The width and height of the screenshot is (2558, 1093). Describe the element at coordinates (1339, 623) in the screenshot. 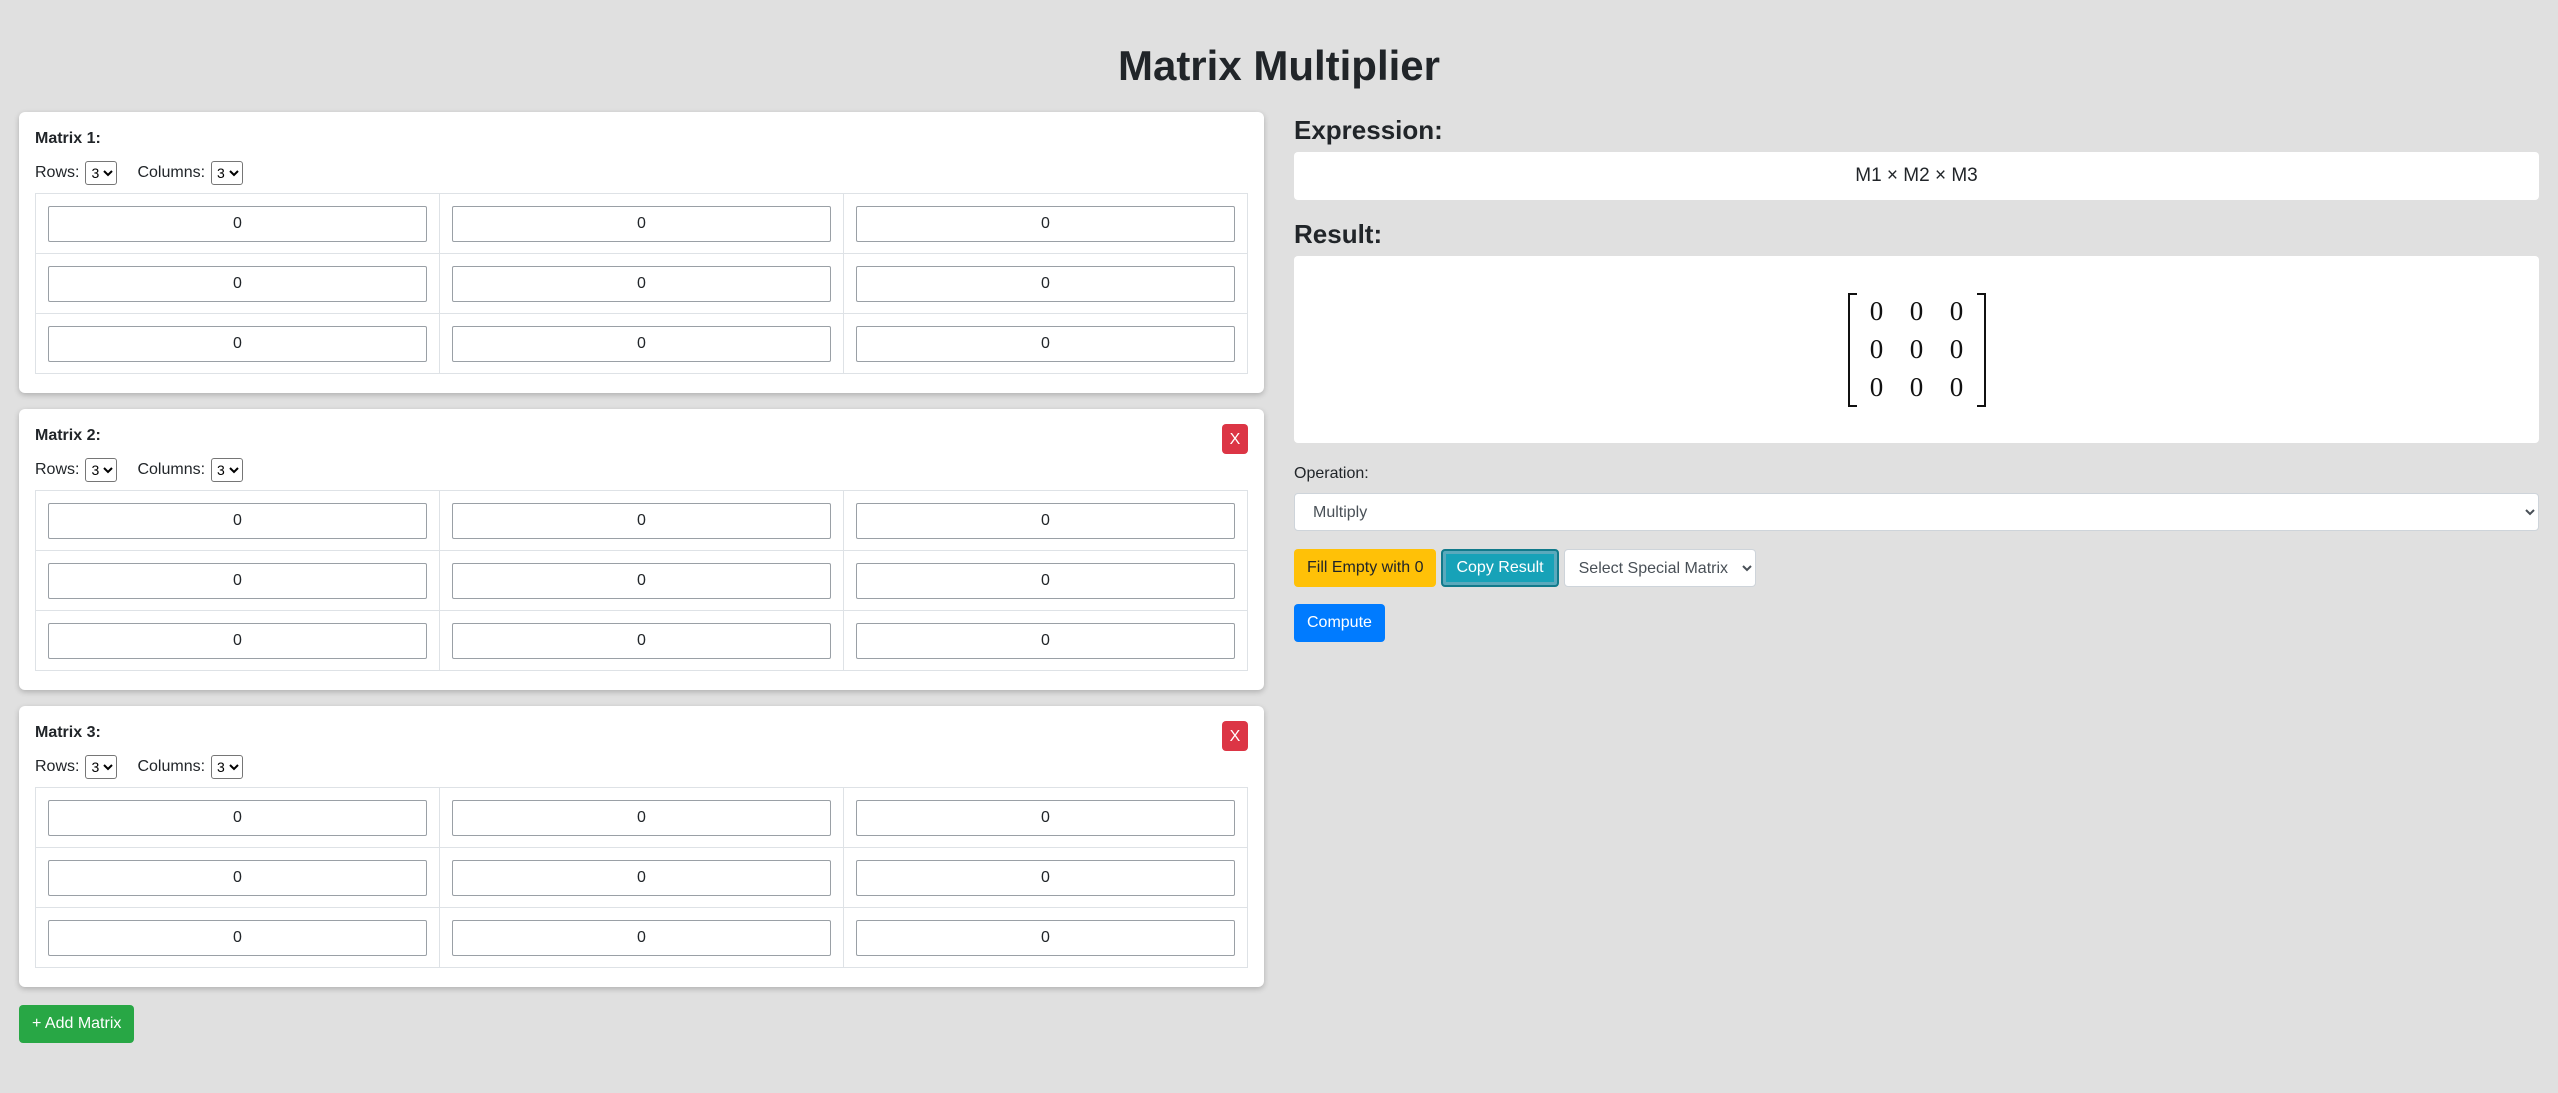

I see `compute-button: Compute` at that location.